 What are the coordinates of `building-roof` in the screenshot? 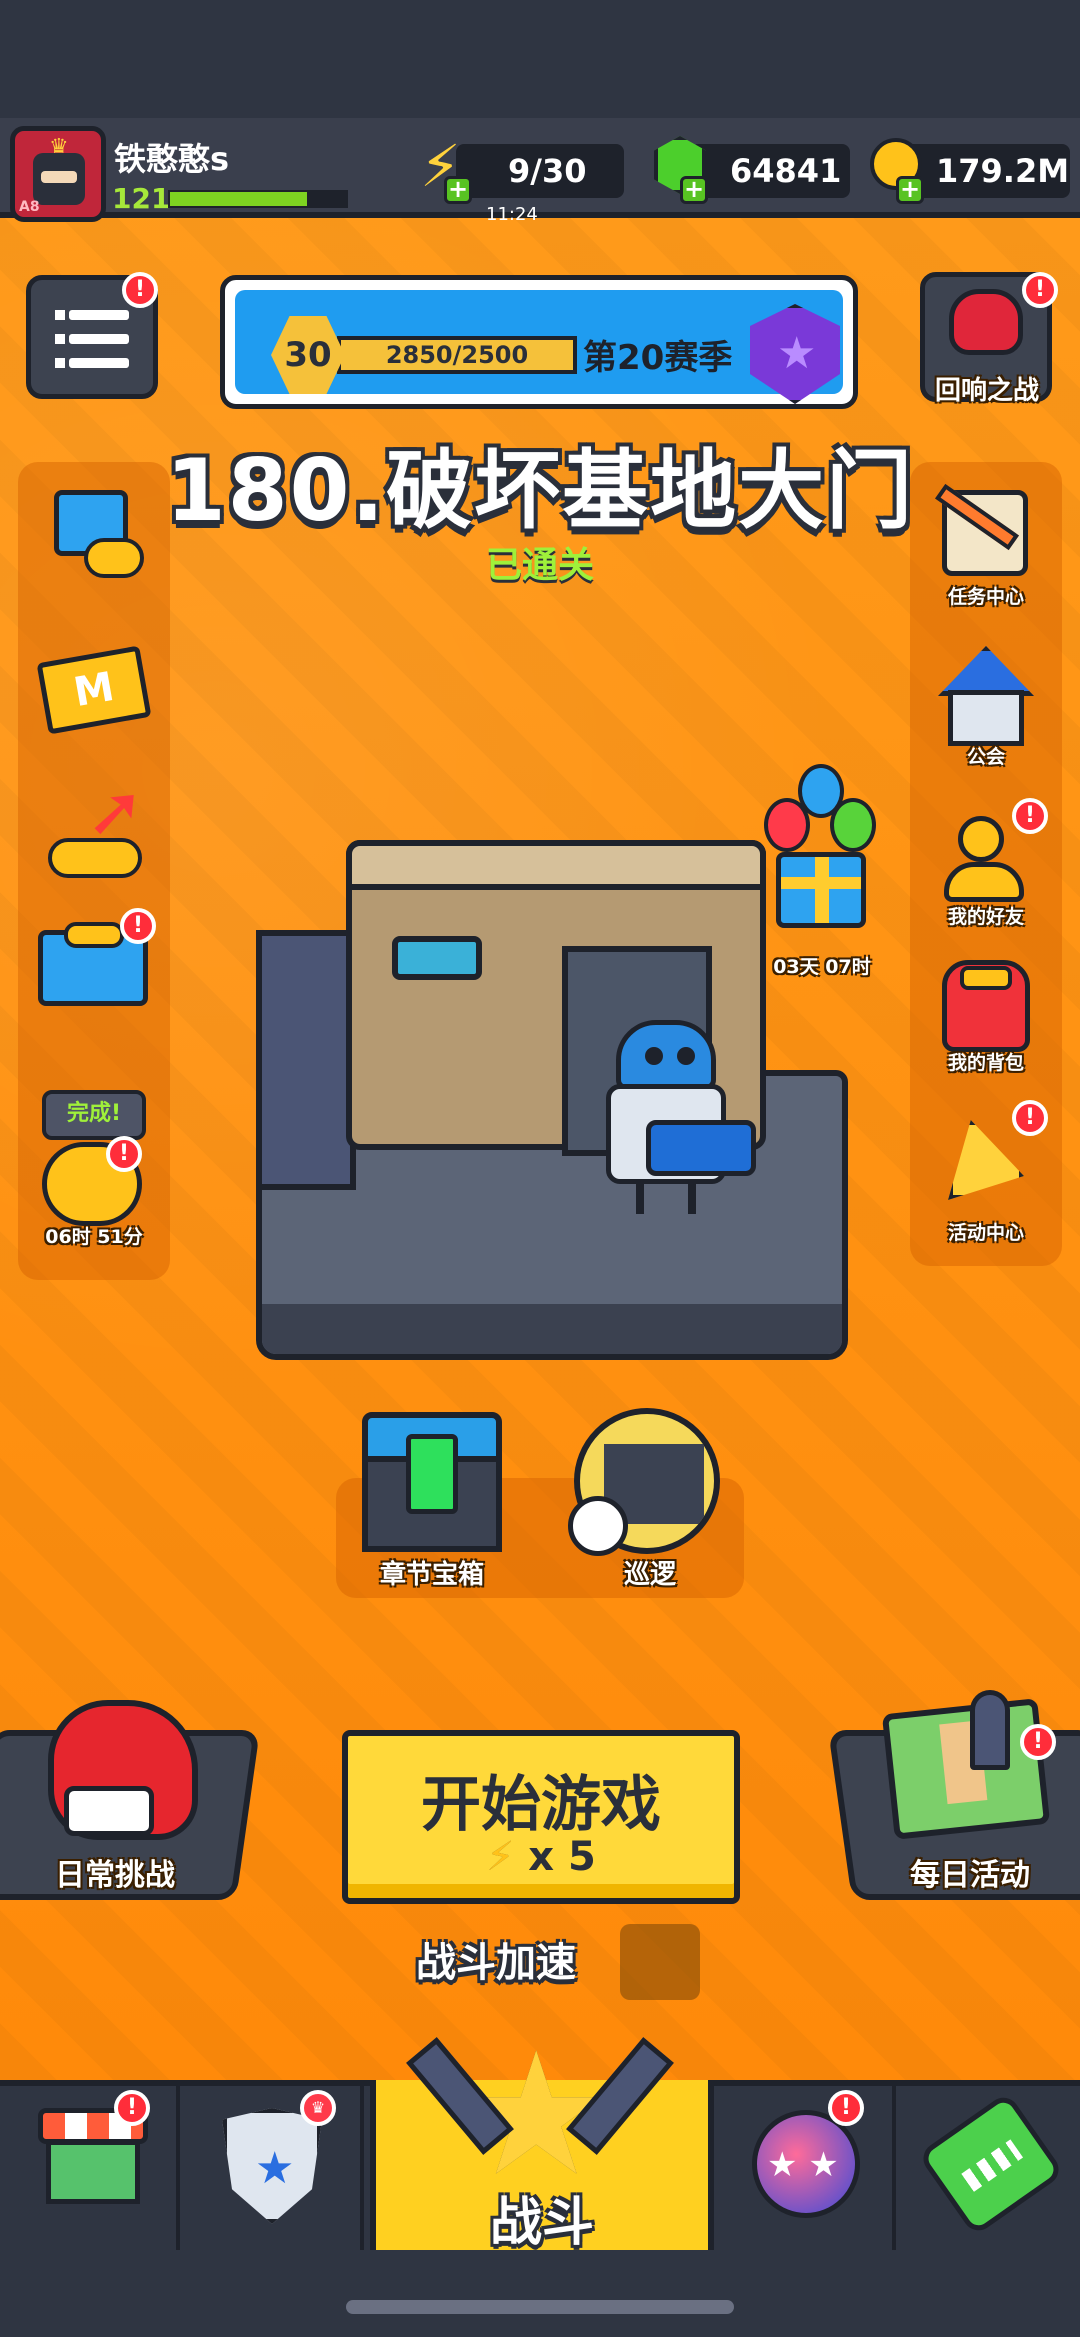 It's located at (556, 865).